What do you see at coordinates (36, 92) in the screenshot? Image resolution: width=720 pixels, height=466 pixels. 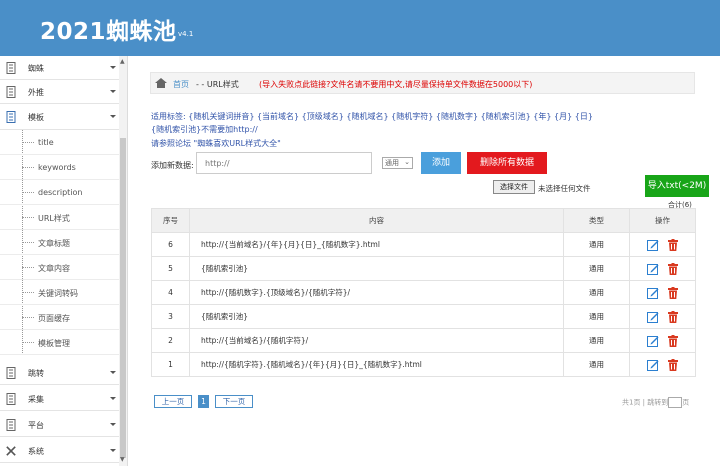 I see `sidebar-item-label: 外推` at bounding box center [36, 92].